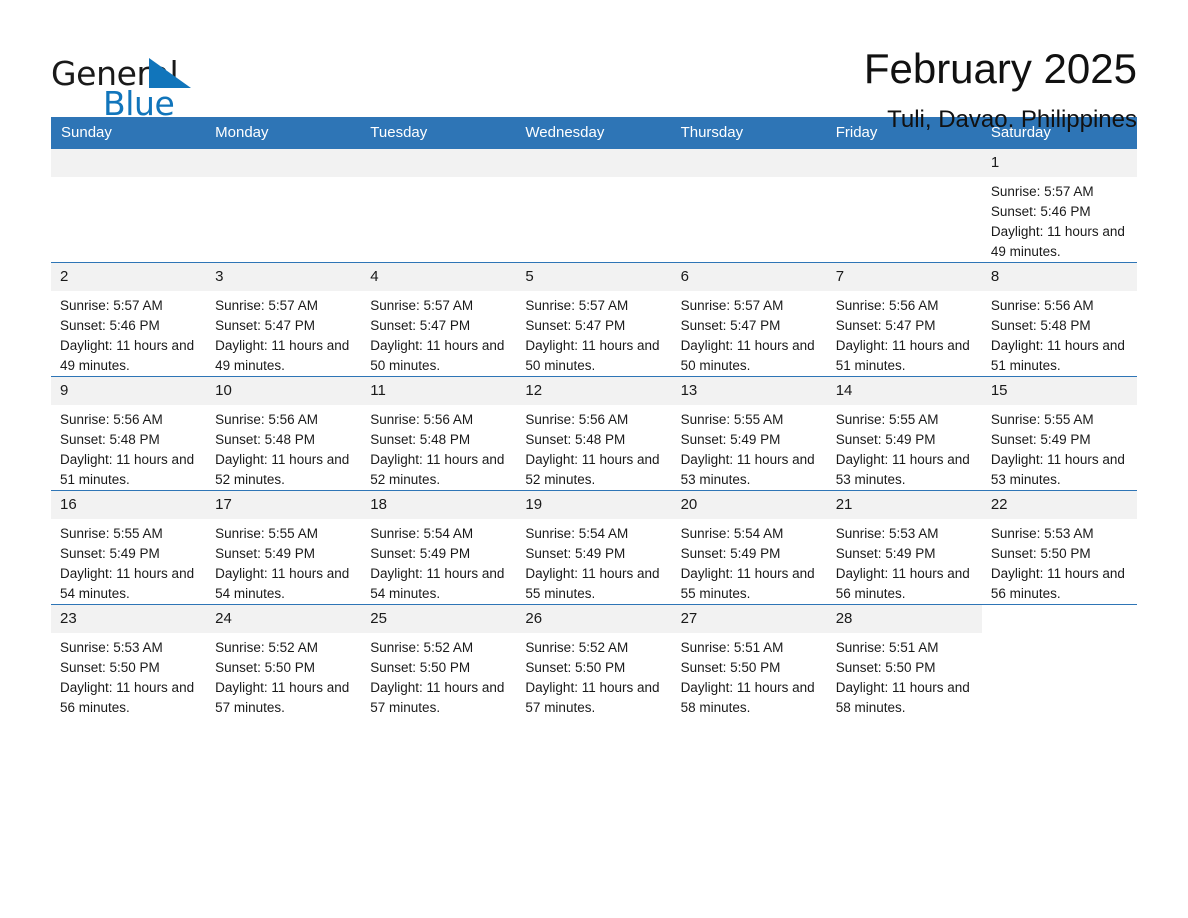  I want to click on day-number: 12, so click(594, 391).